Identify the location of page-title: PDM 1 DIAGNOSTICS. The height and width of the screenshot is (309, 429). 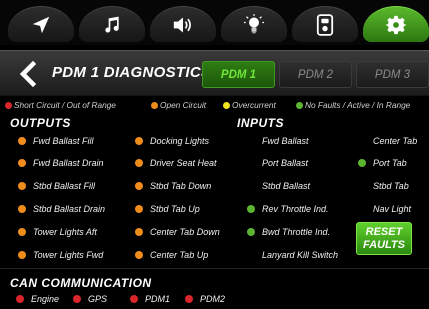
(132, 72).